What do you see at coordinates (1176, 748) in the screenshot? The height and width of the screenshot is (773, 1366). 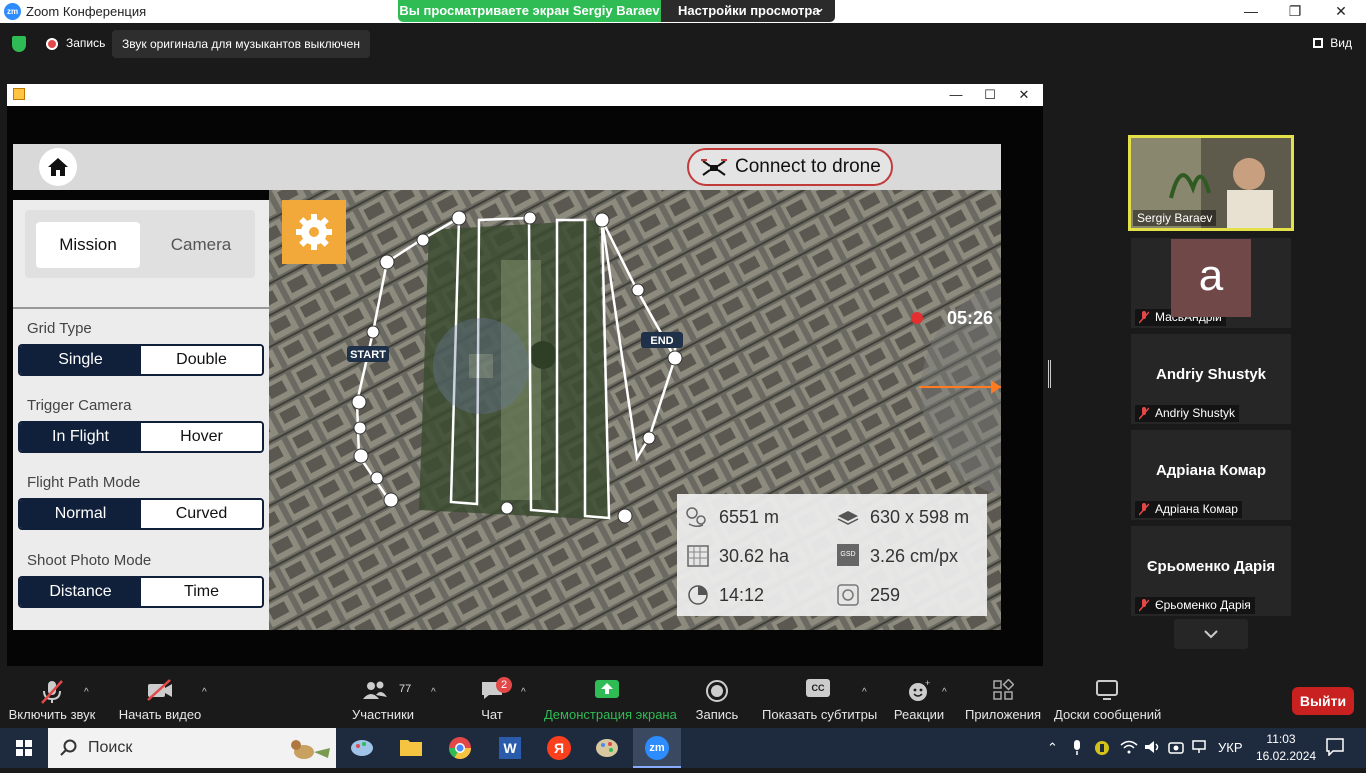 I see `tray-camera-icon` at bounding box center [1176, 748].